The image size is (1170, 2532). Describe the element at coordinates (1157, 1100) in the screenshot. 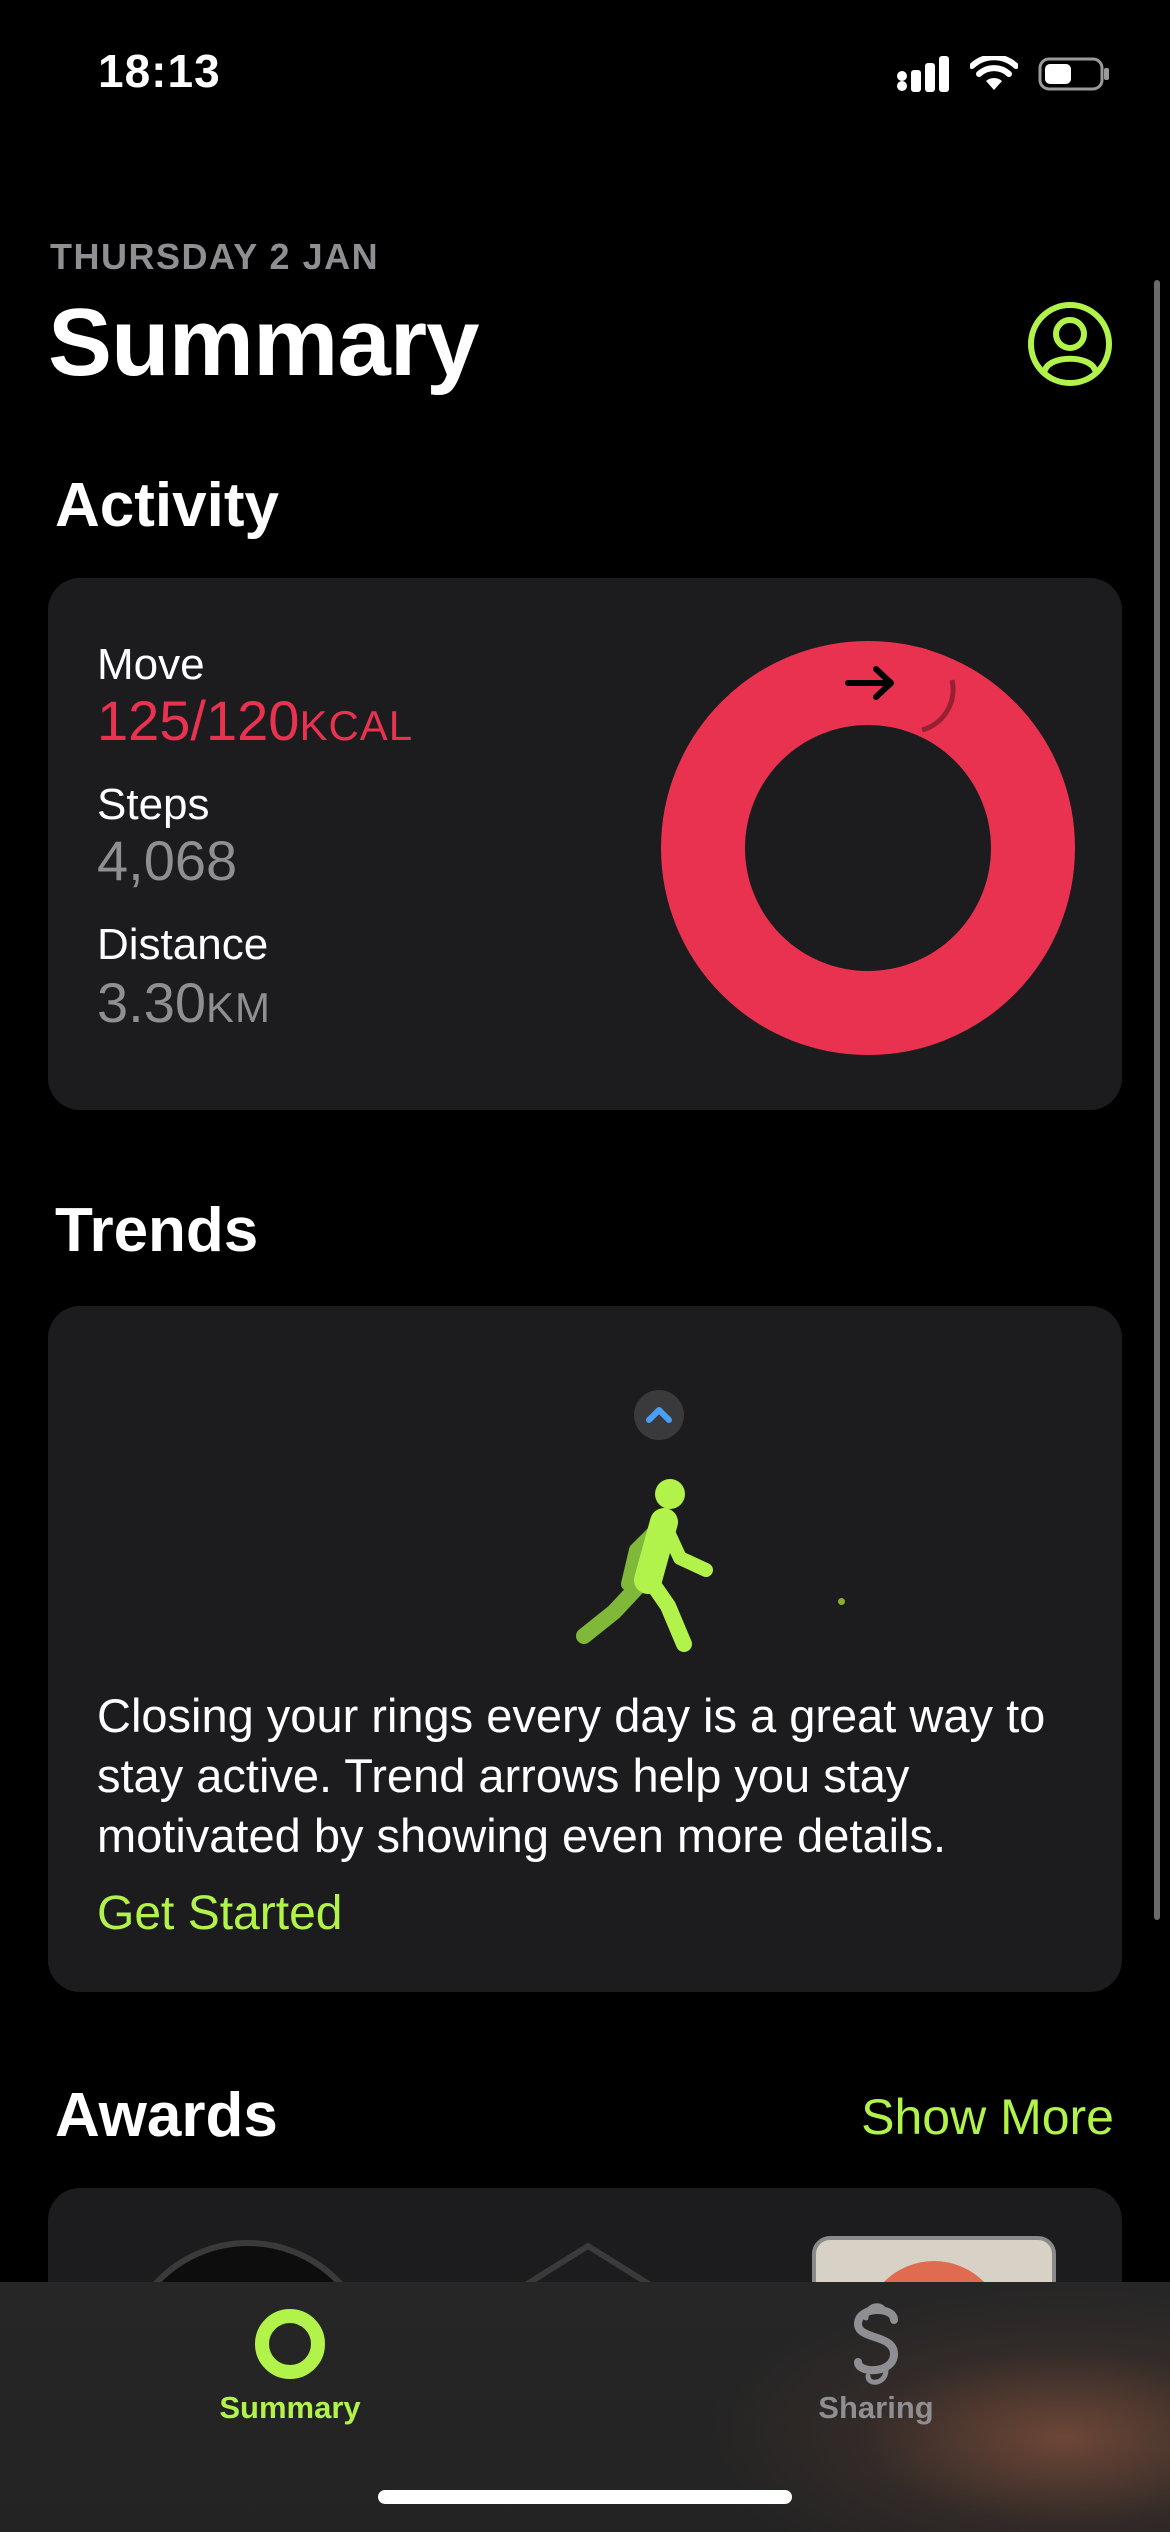

I see `scroll-indicator` at that location.